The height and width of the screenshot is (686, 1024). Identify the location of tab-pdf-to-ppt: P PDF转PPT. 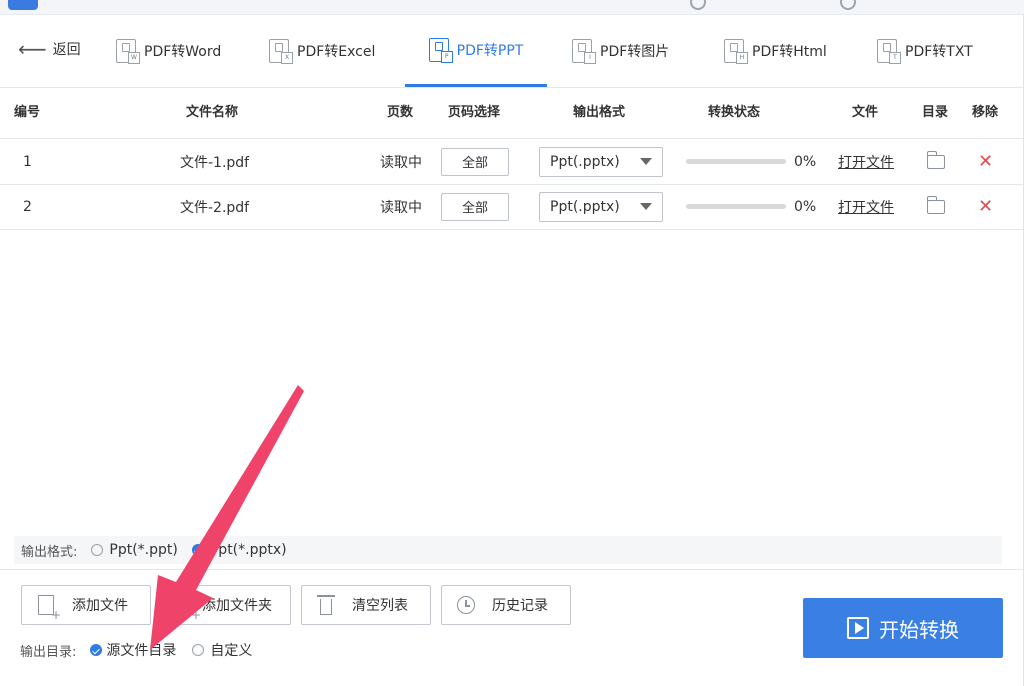
(476, 51).